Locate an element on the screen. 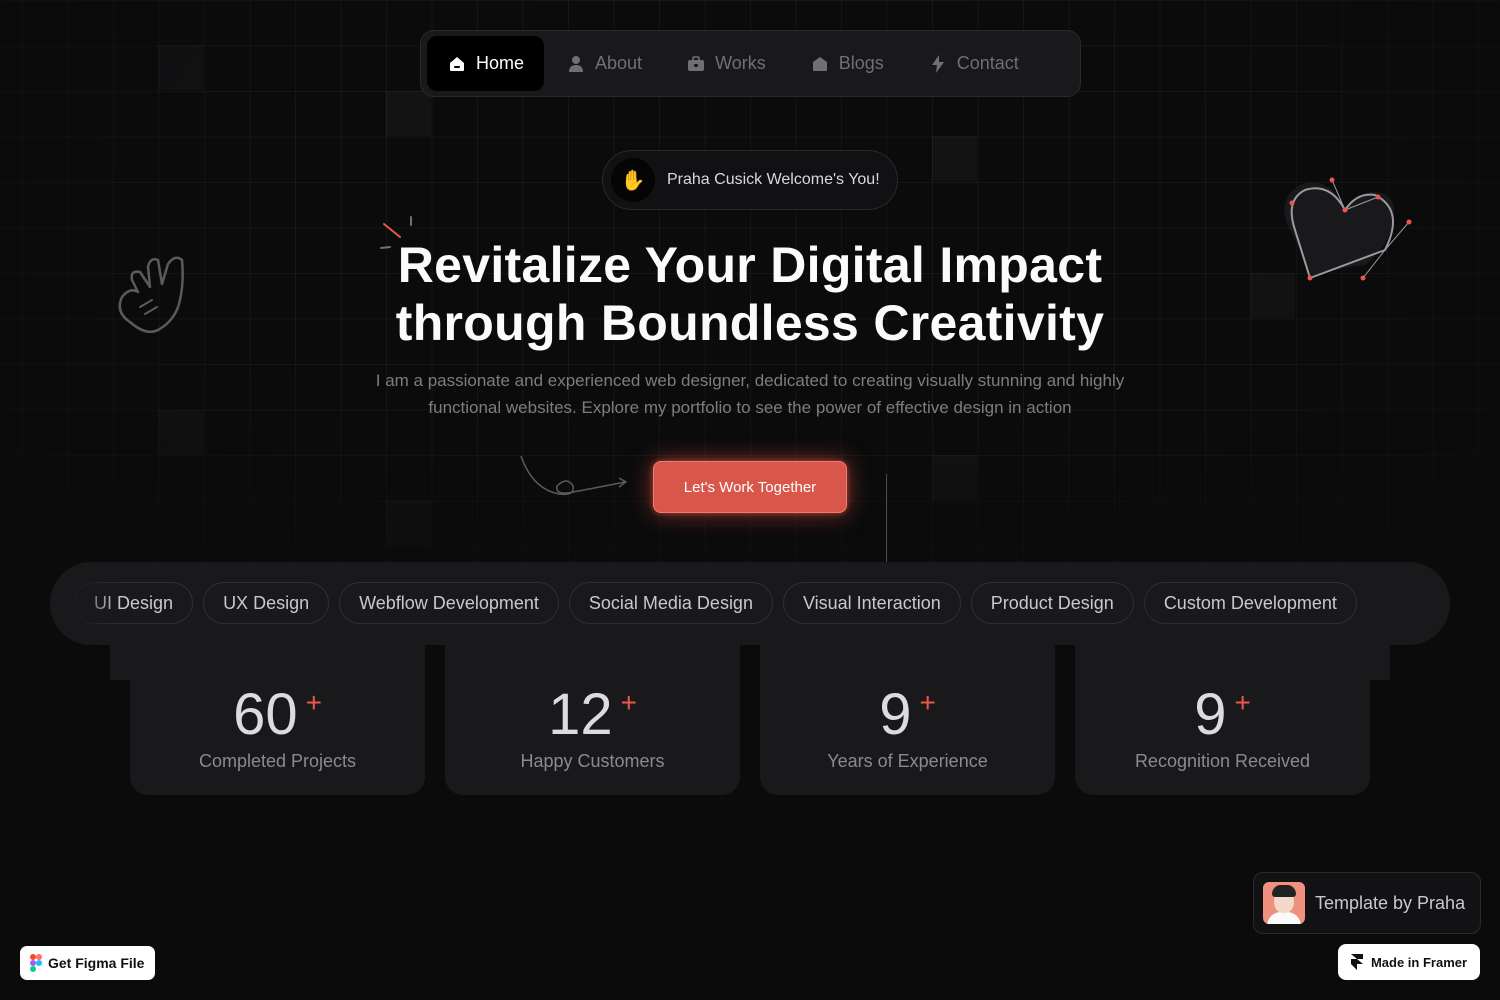 The height and width of the screenshot is (1000, 1500). template-badge: Template by Praha is located at coordinates (1367, 903).